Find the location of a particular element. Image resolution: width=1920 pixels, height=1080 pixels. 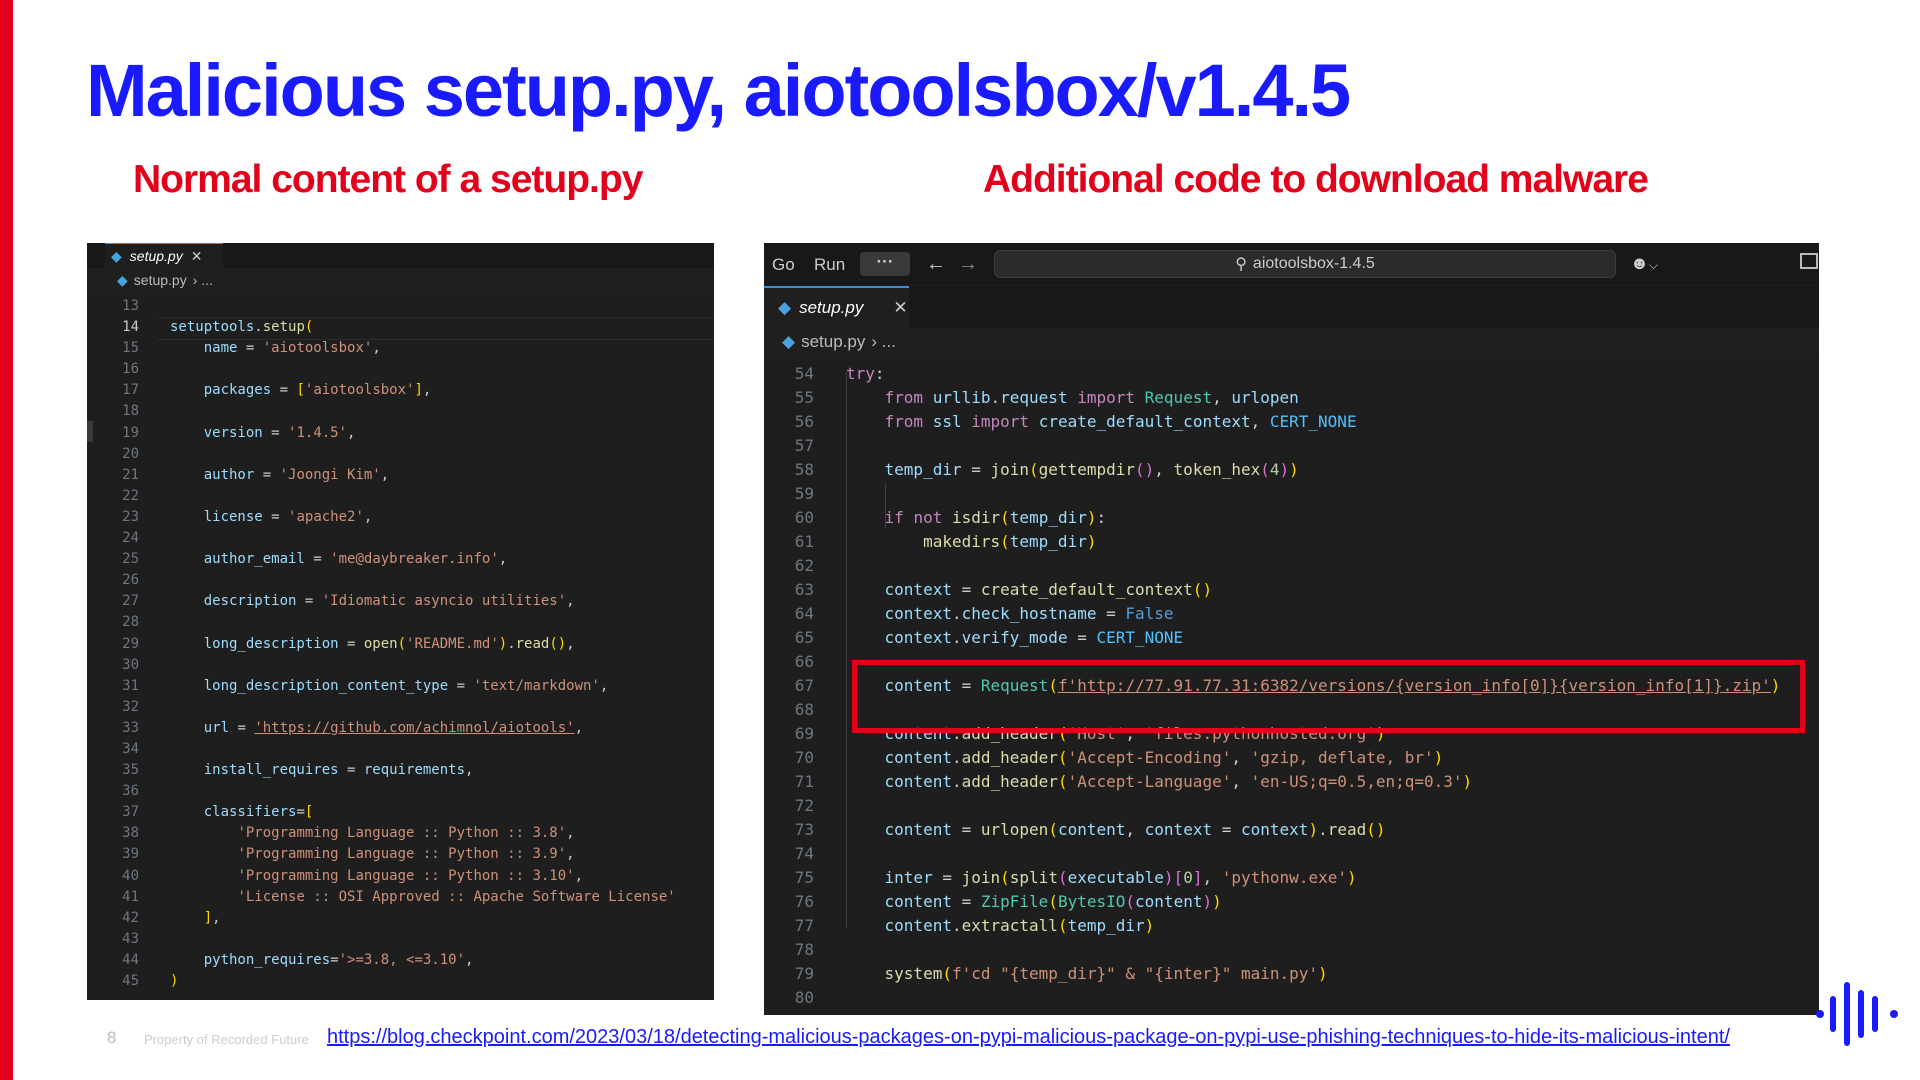

line-number: 69 is located at coordinates (804, 733).